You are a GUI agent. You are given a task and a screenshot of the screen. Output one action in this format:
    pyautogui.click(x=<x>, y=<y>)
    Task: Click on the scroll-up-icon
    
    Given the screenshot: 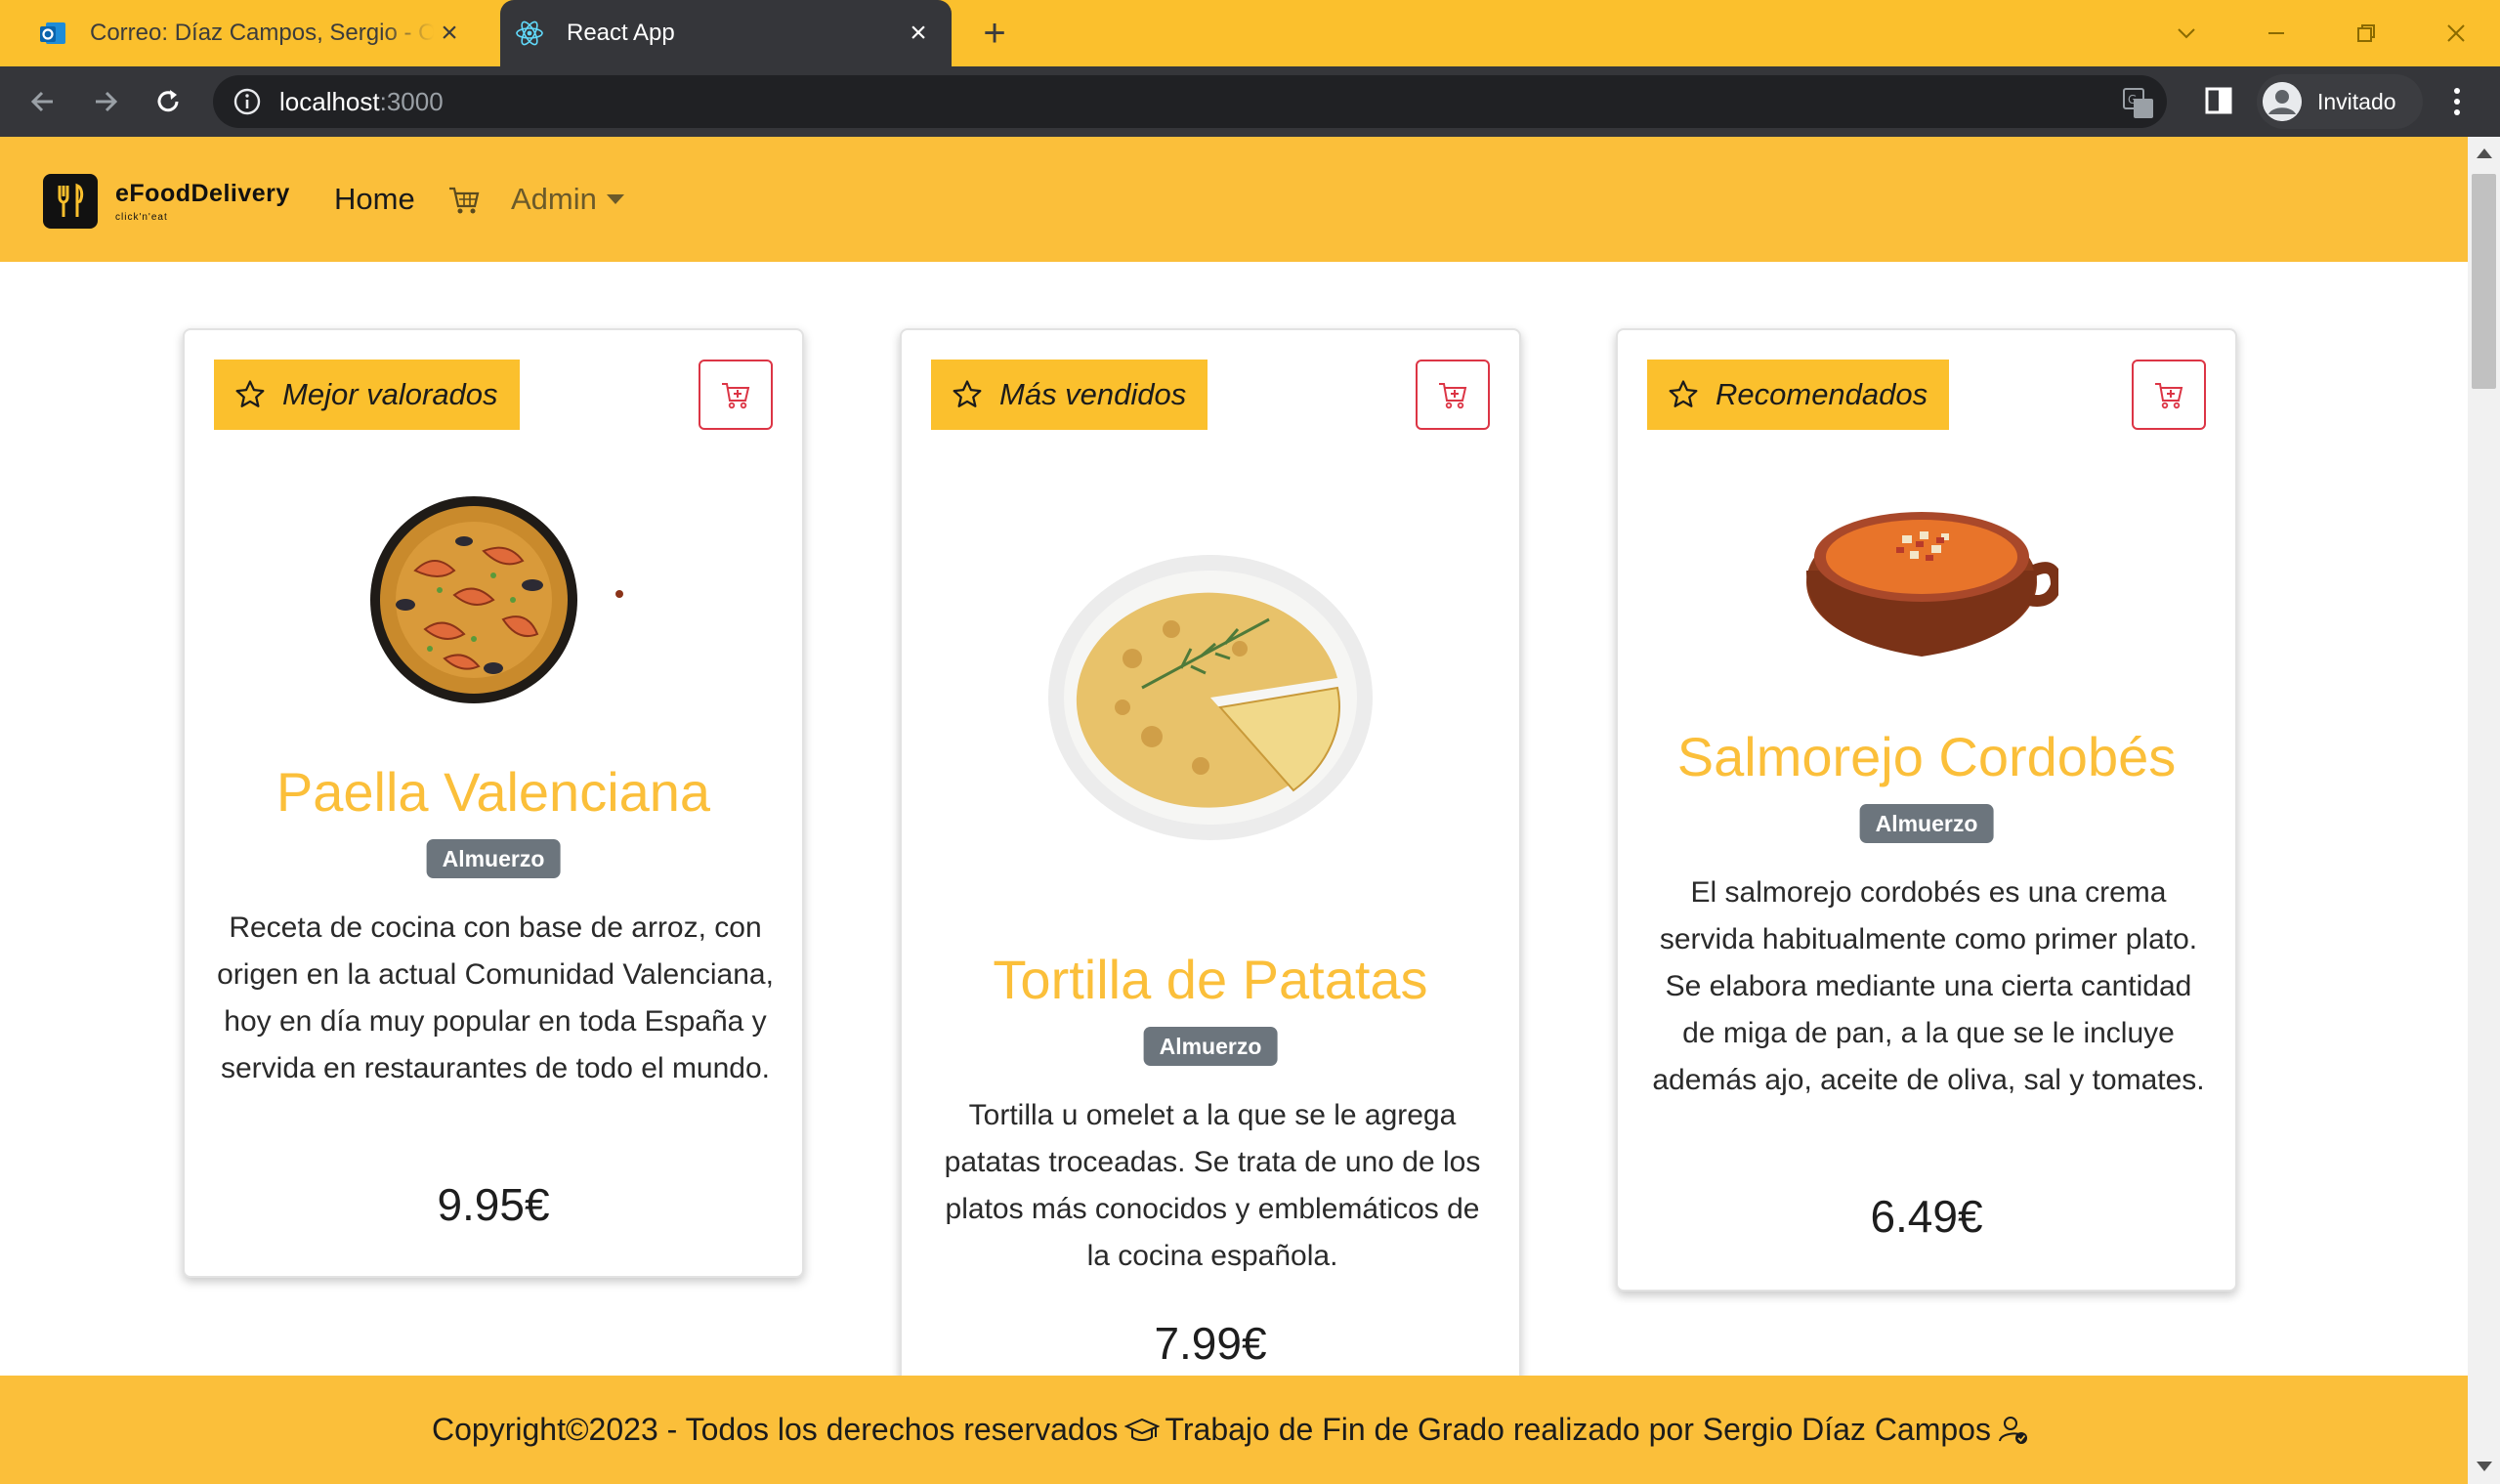 What is the action you would take?
    pyautogui.click(x=2484, y=153)
    